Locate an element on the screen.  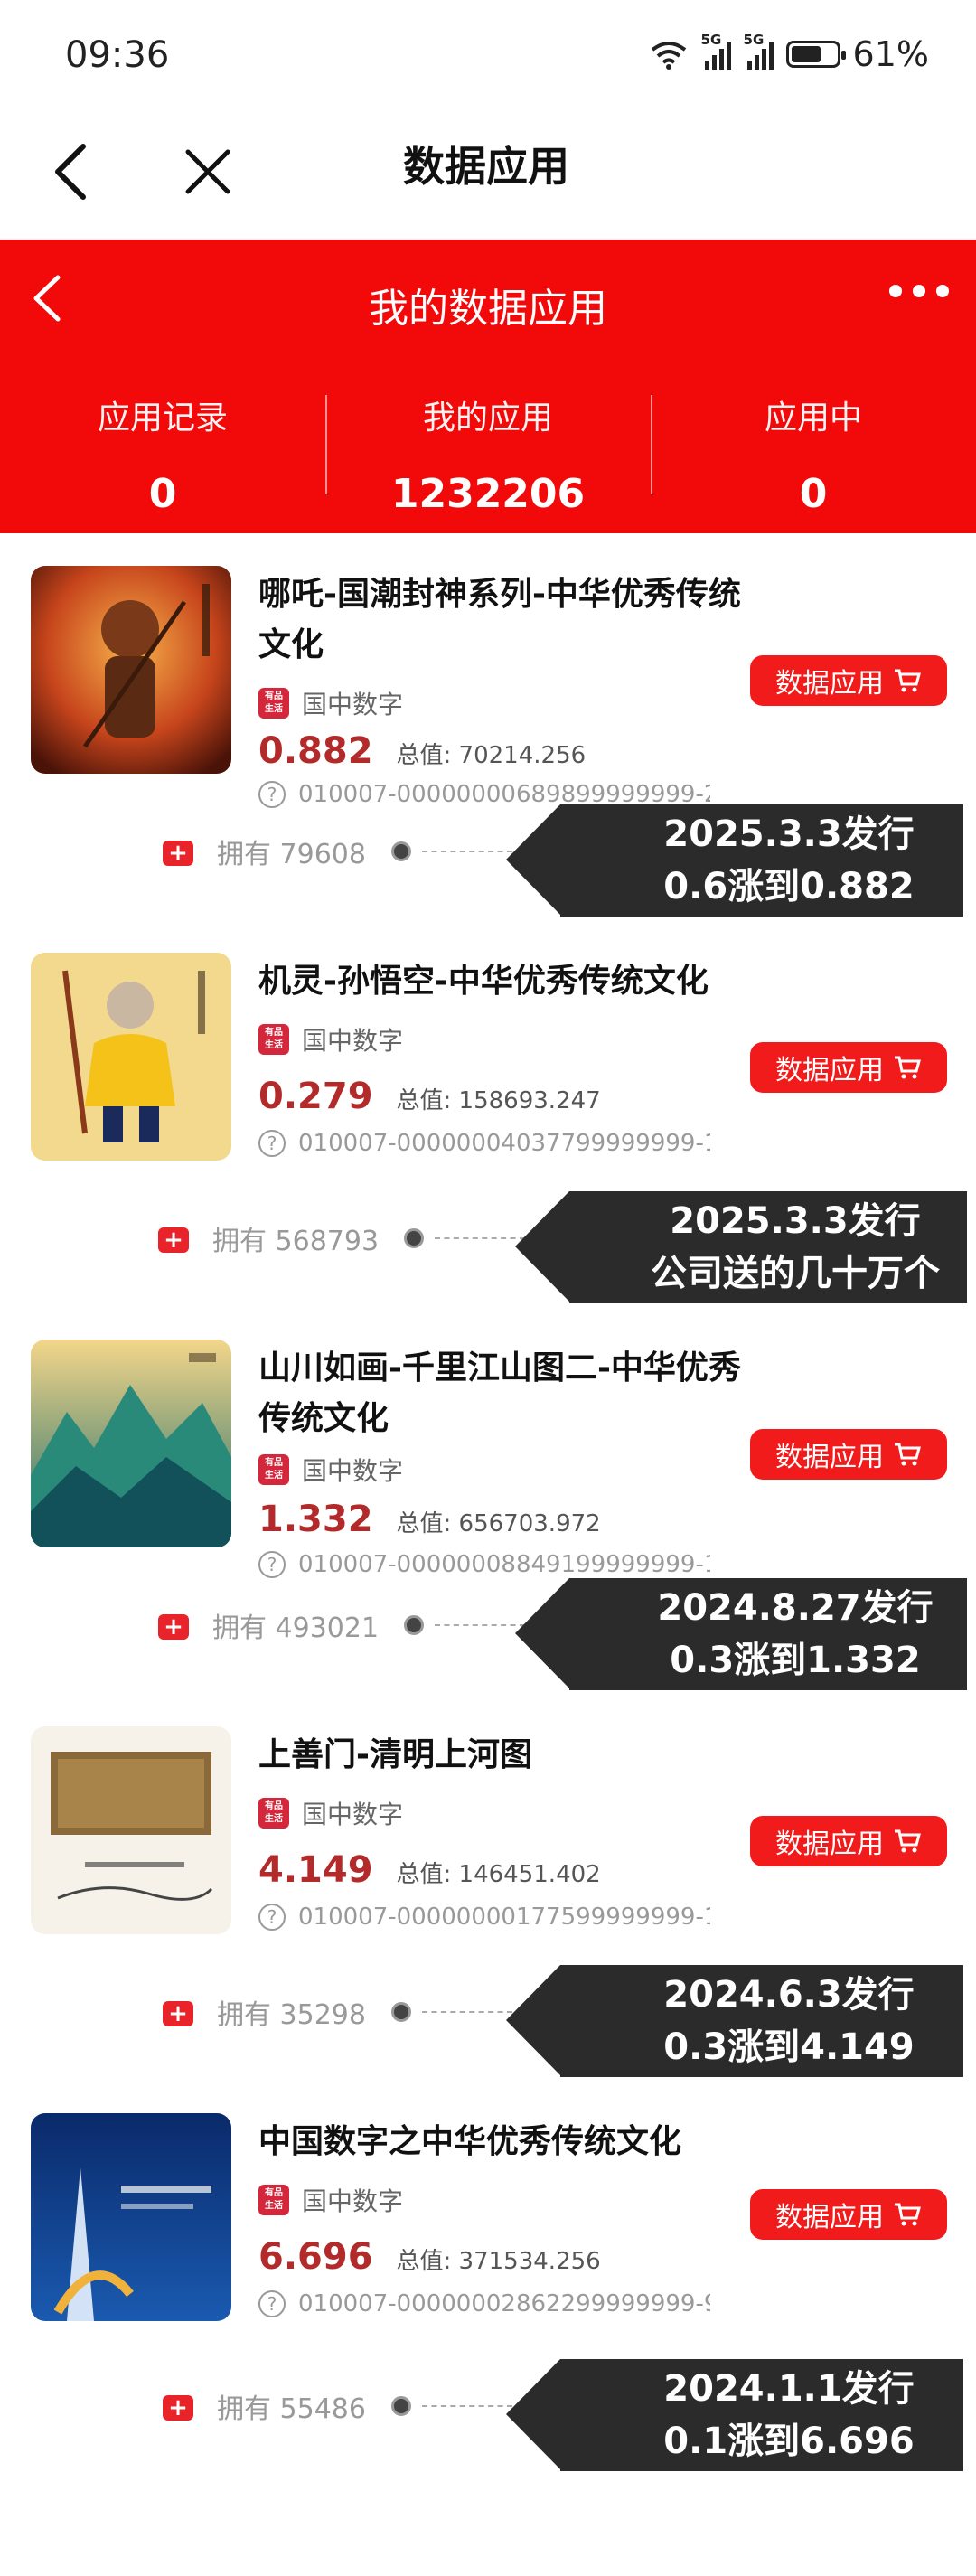
code-row: ? 010007-00000002862299999999-9 is located at coordinates (484, 2303).